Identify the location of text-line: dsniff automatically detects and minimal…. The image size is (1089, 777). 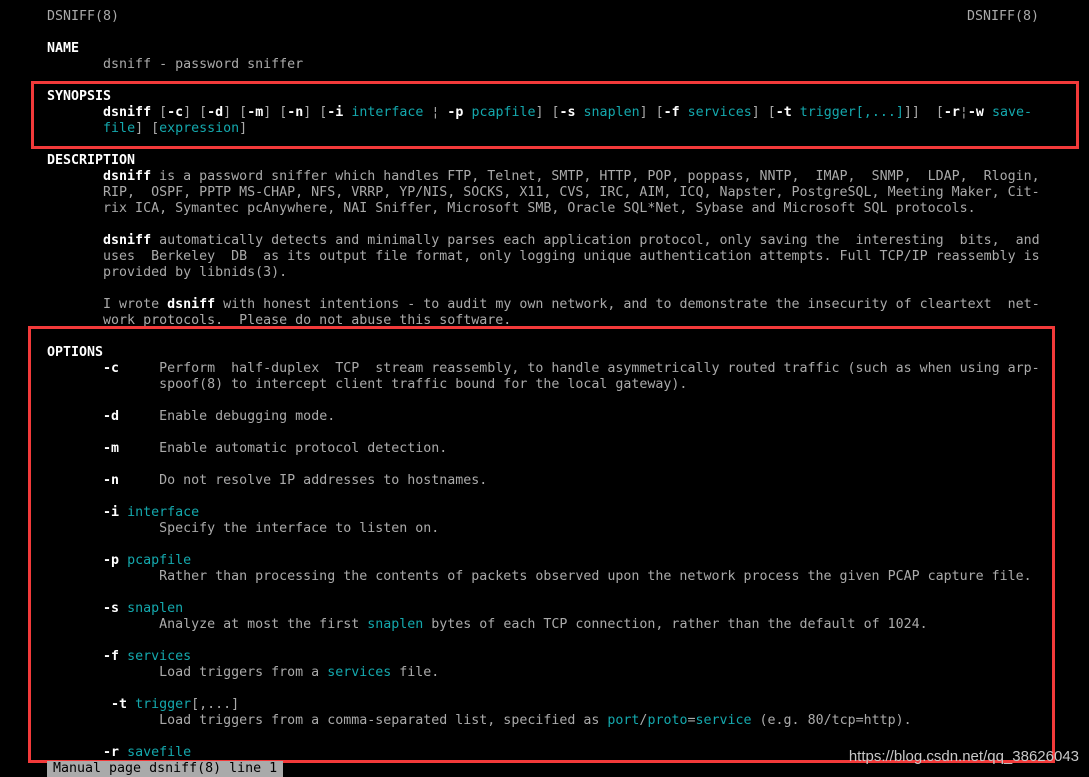
(547, 241).